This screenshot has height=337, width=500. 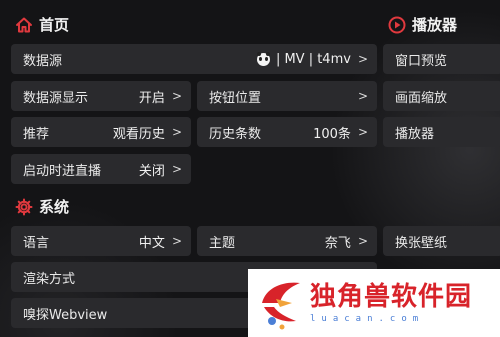 I want to click on theme-value-group: 奈飞 >, so click(x=346, y=241).